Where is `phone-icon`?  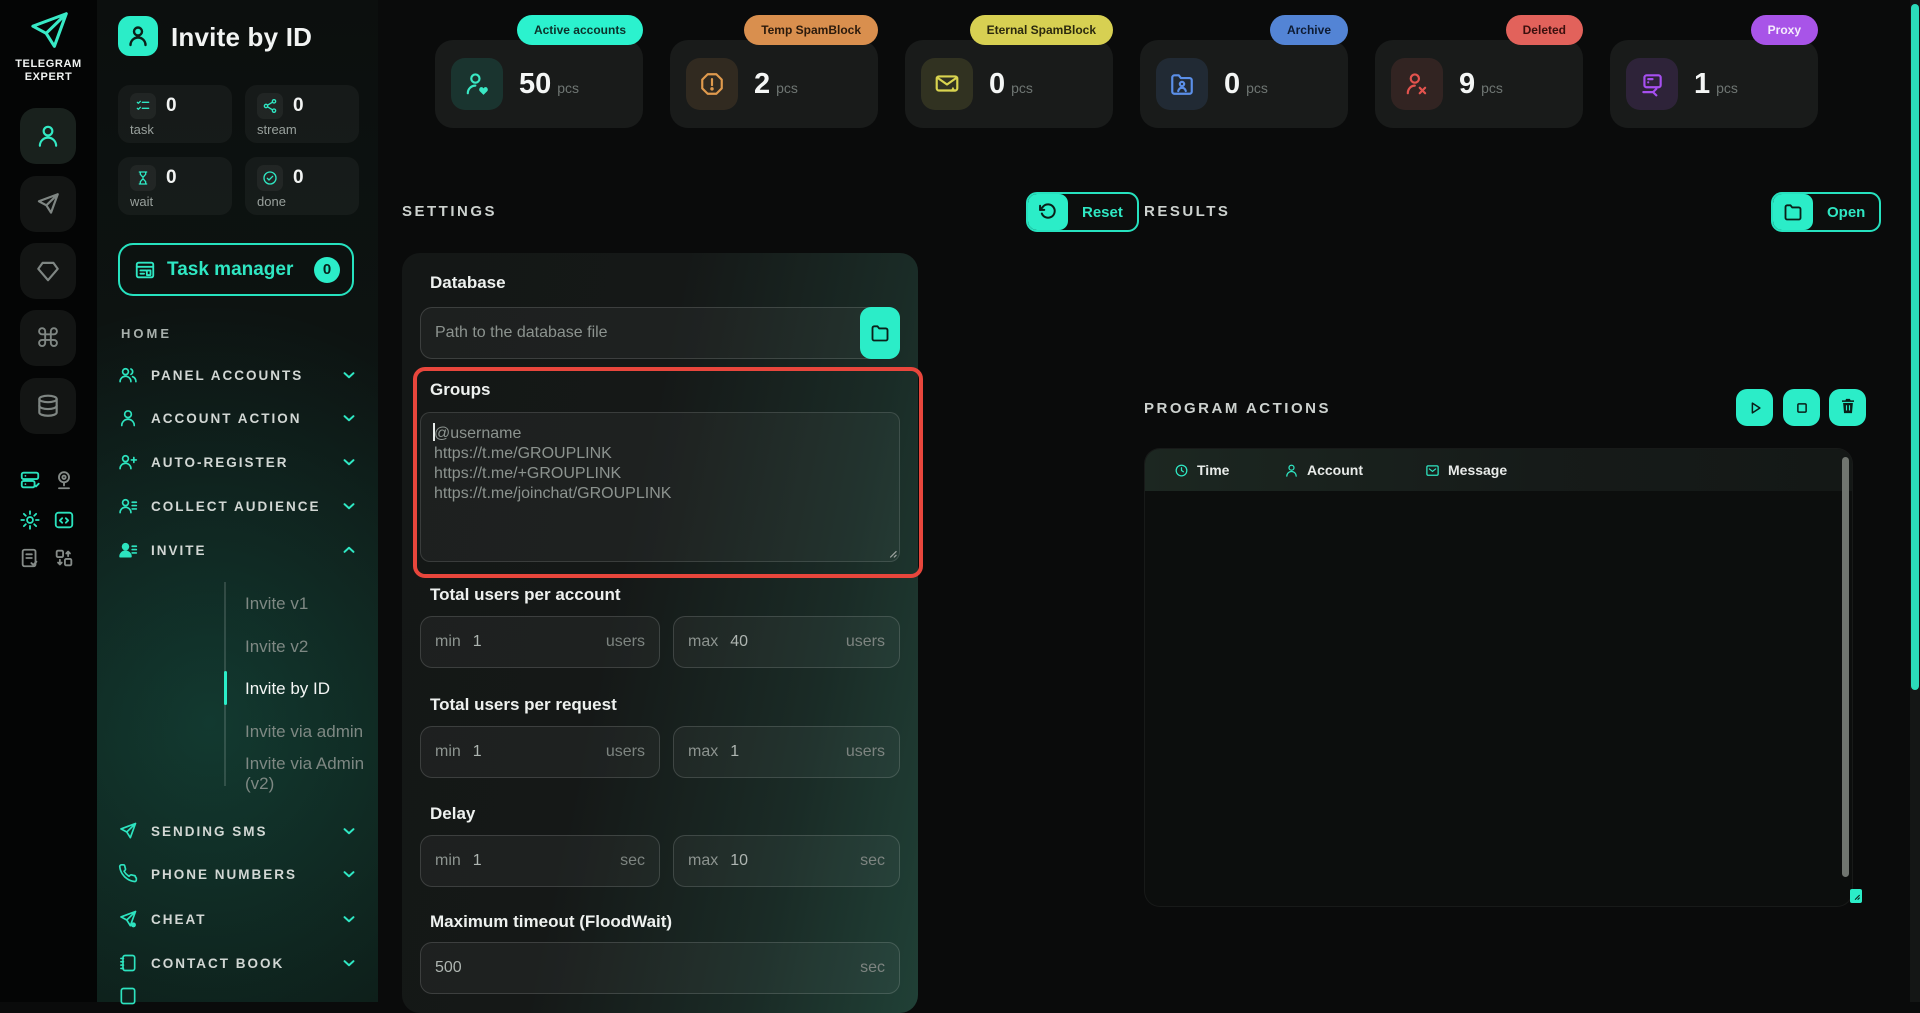 phone-icon is located at coordinates (128, 874).